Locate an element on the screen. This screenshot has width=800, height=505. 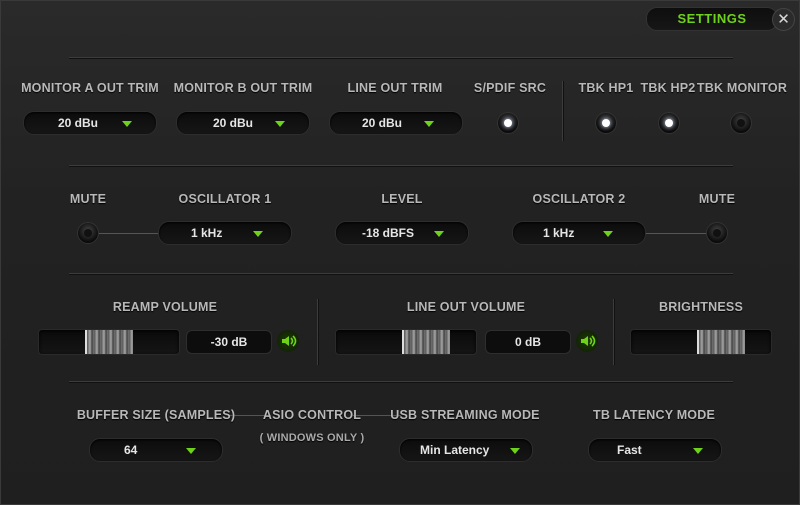
line-out-volume-label: LINE OUT VOLUME is located at coordinates (466, 307).